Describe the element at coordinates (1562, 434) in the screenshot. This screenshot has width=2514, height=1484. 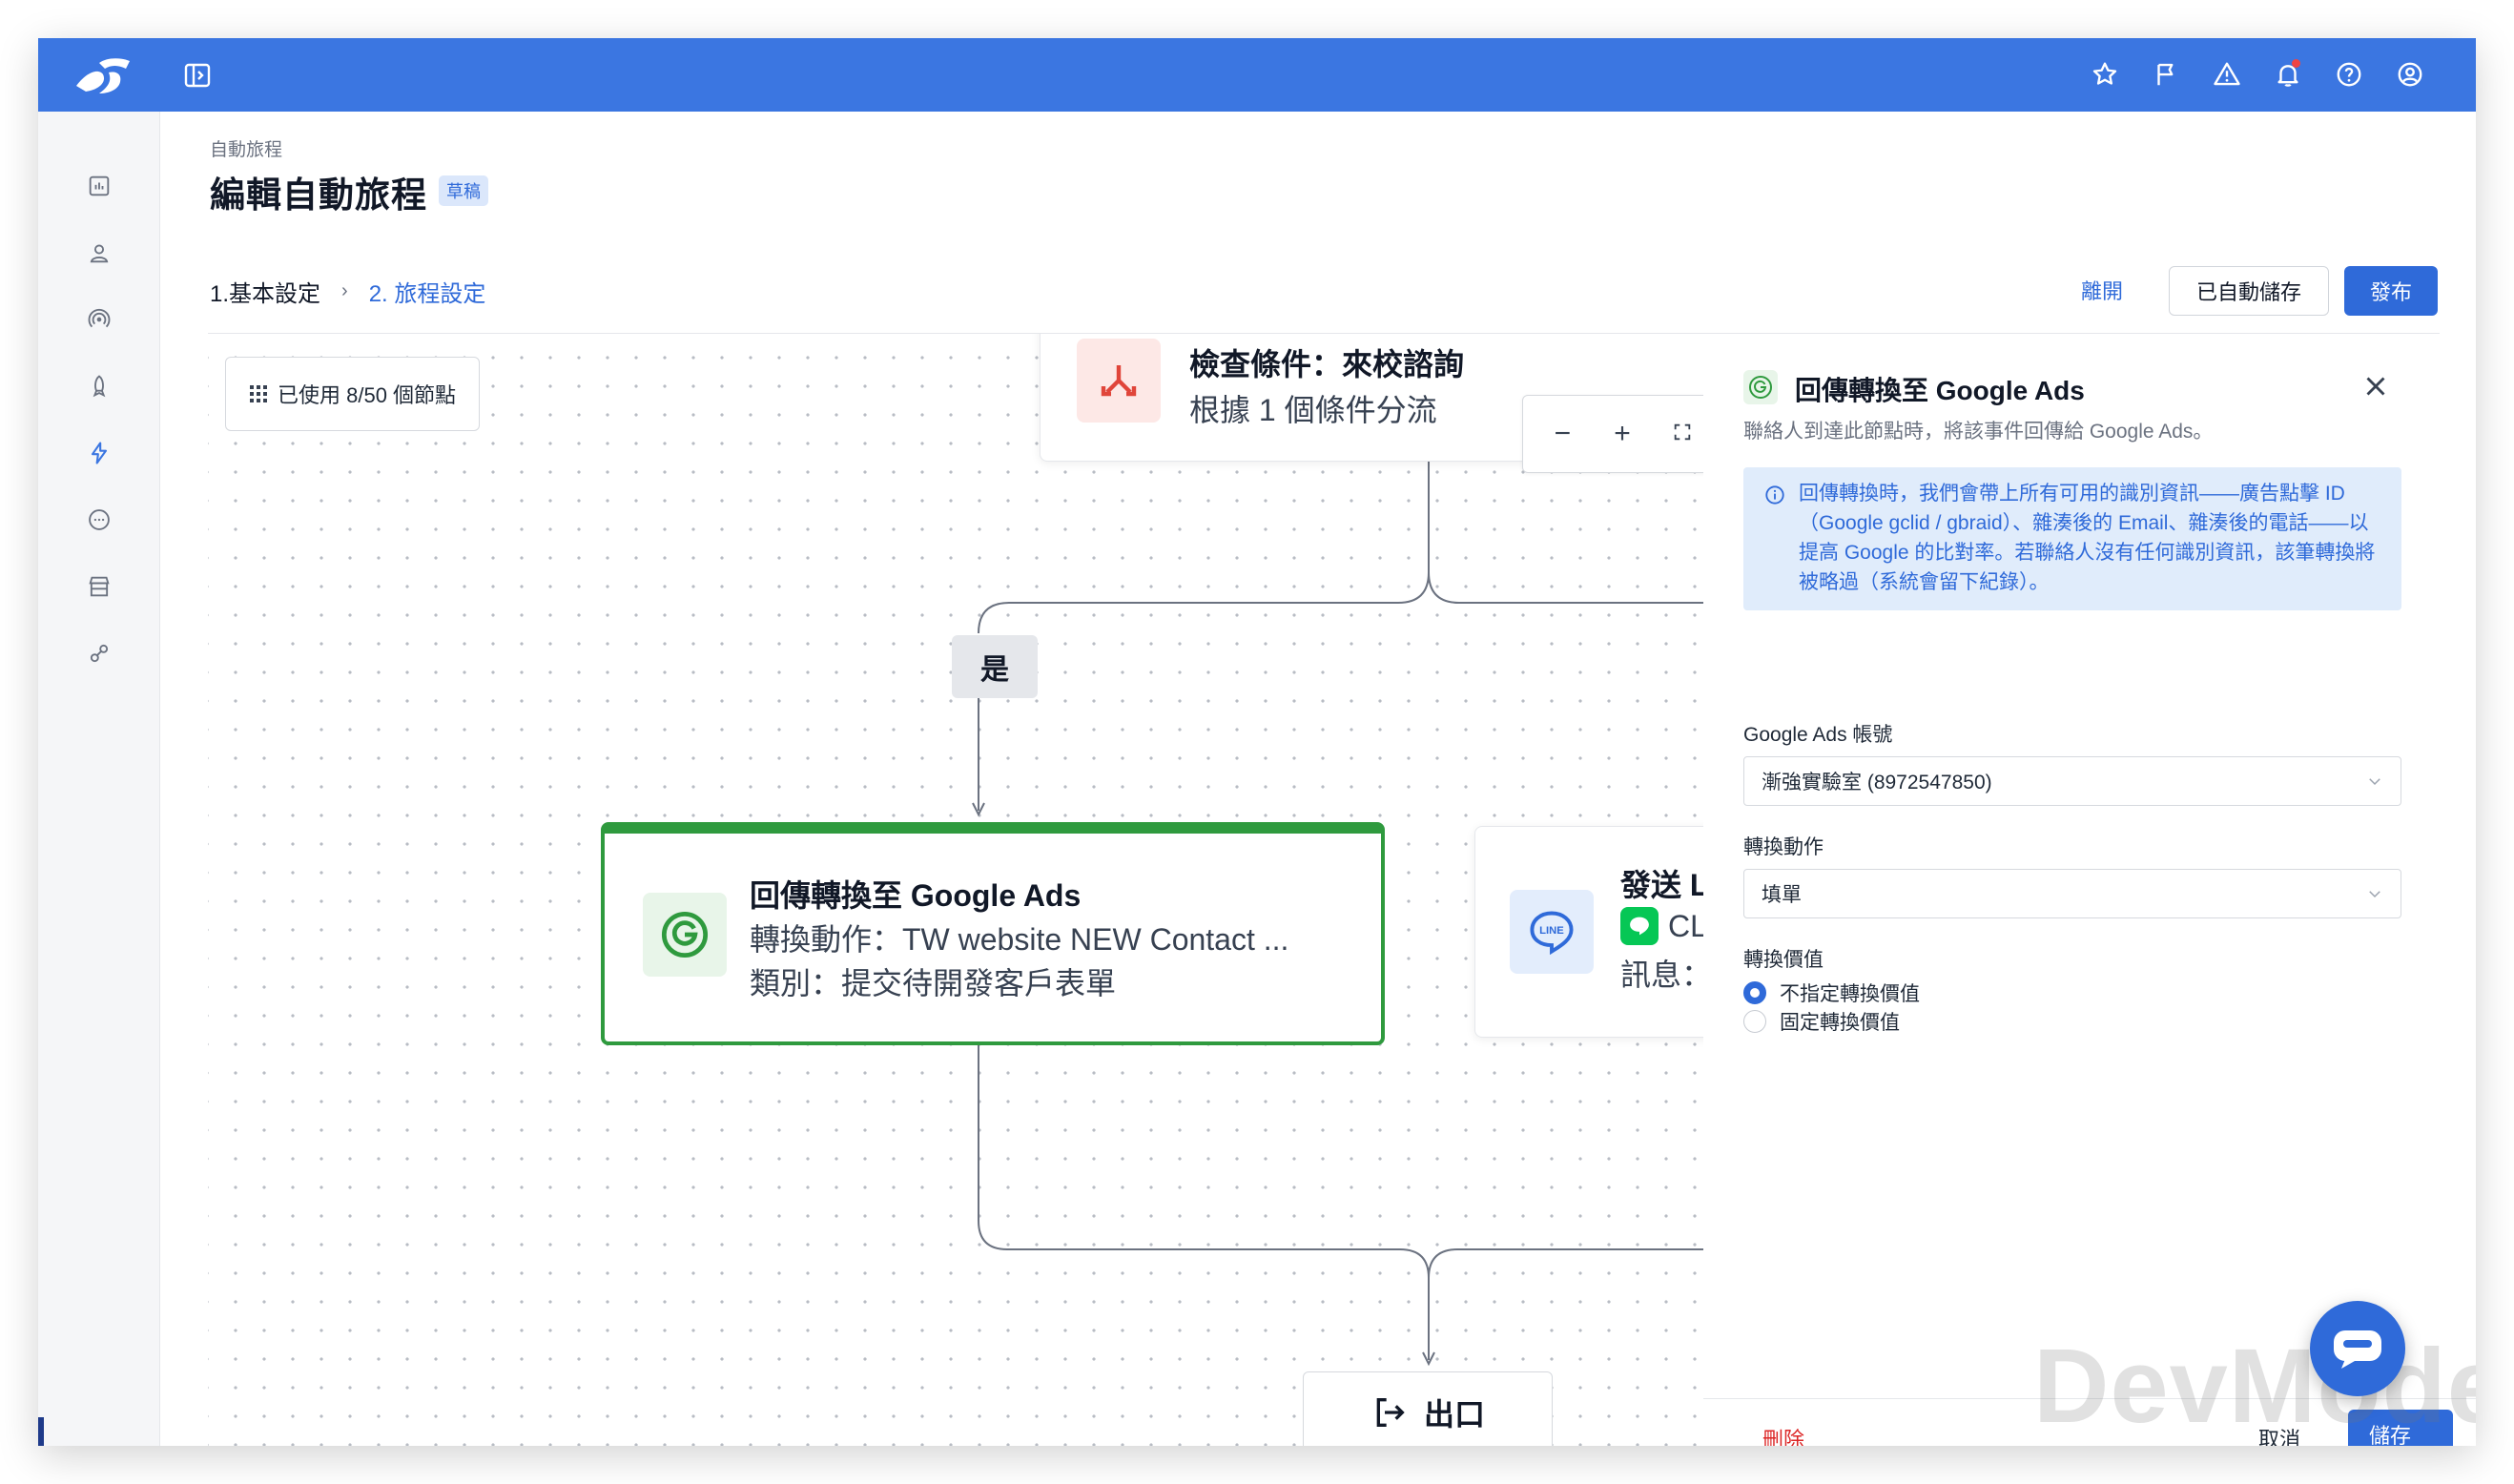
I see `zoom-out-button: −` at that location.